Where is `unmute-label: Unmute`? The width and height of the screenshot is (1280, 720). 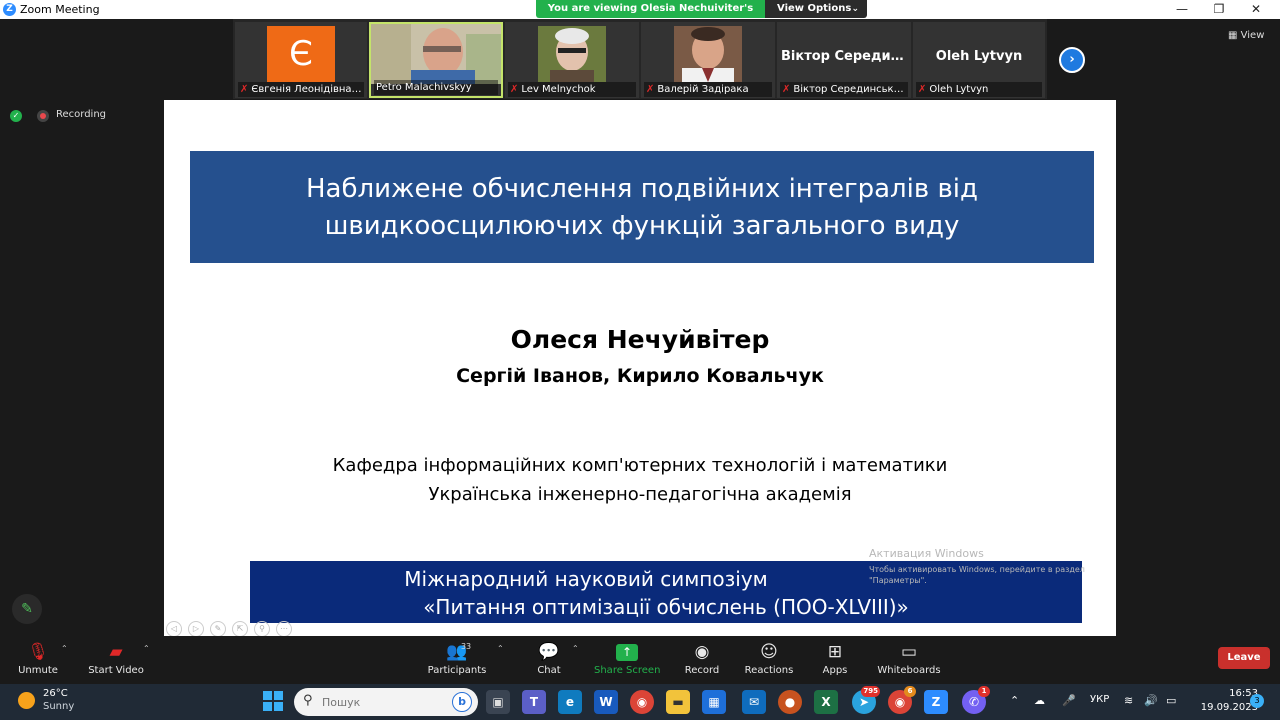
unmute-label: Unmute is located at coordinates (38, 670).